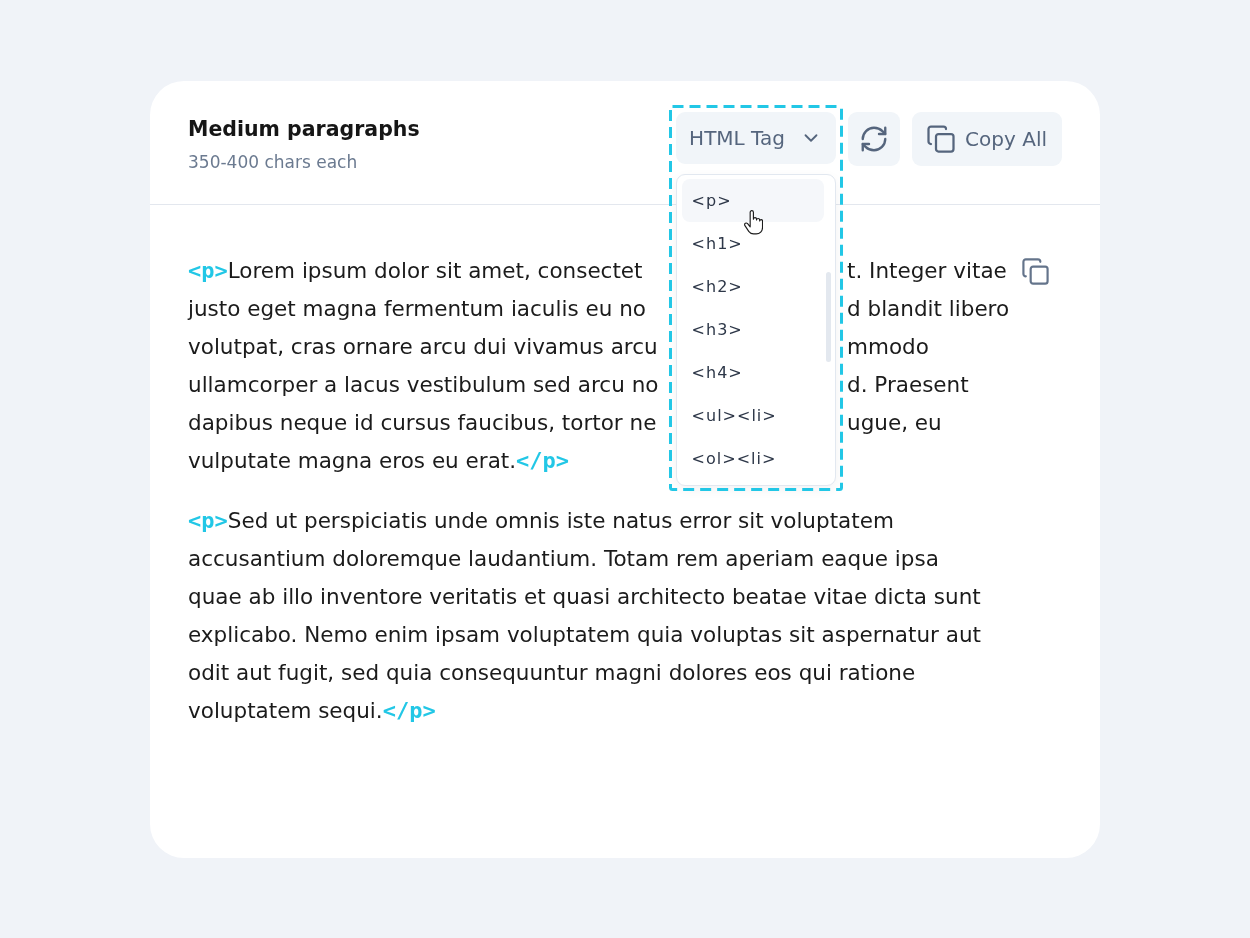 Image resolution: width=1250 pixels, height=938 pixels. What do you see at coordinates (756, 137) in the screenshot?
I see `tag-select-button: HTML Tag` at bounding box center [756, 137].